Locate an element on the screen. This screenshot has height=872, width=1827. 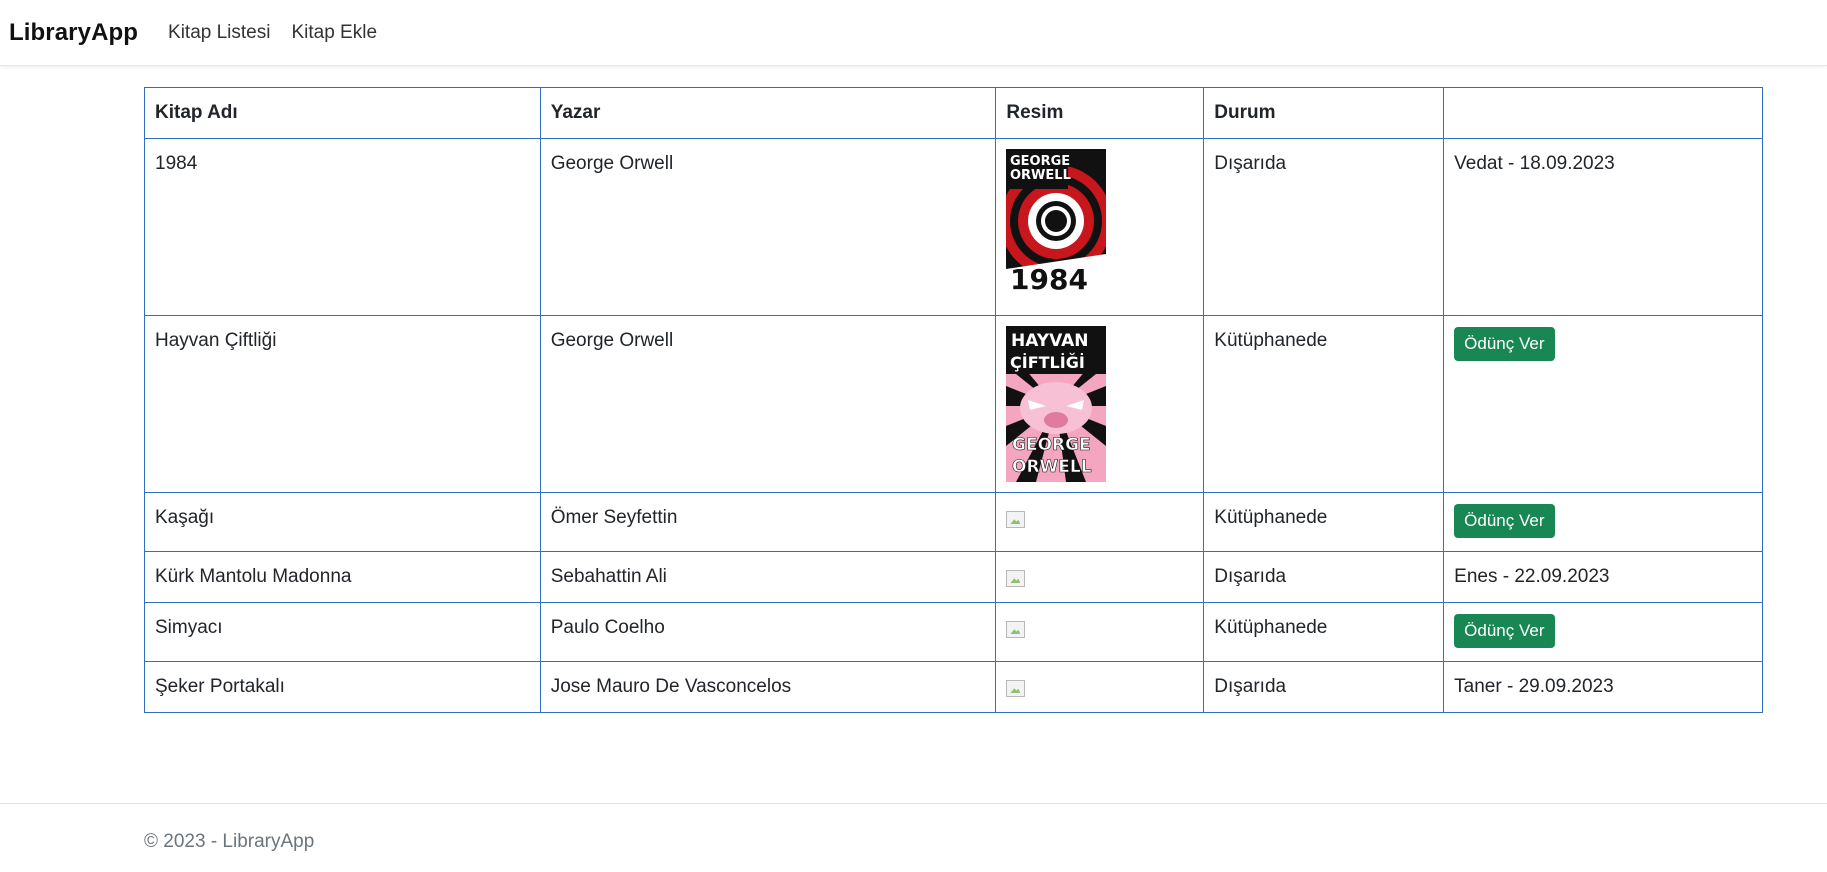
nav-link-kitap-listesi: Kitap Listesi is located at coordinates (219, 33).